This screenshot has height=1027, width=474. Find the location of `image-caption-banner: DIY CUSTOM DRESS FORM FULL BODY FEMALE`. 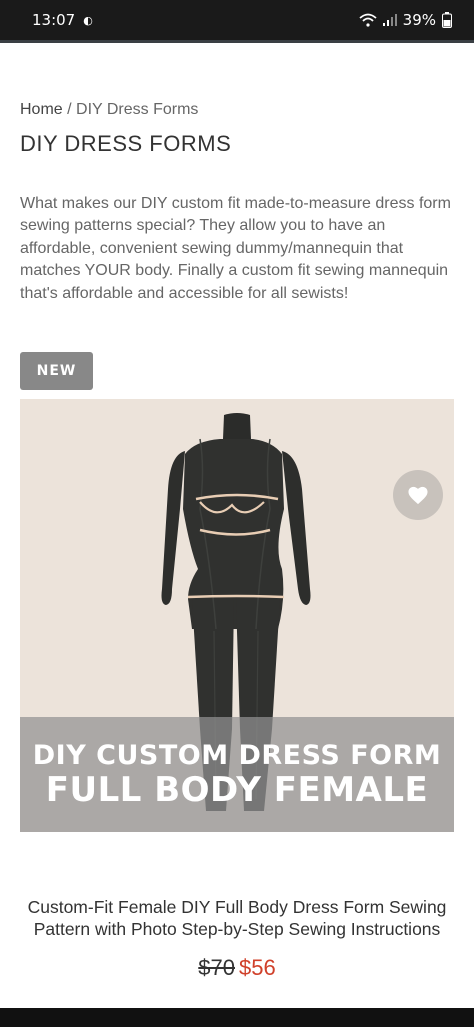

image-caption-banner: DIY CUSTOM DRESS FORM FULL BODY FEMALE is located at coordinates (237, 774).